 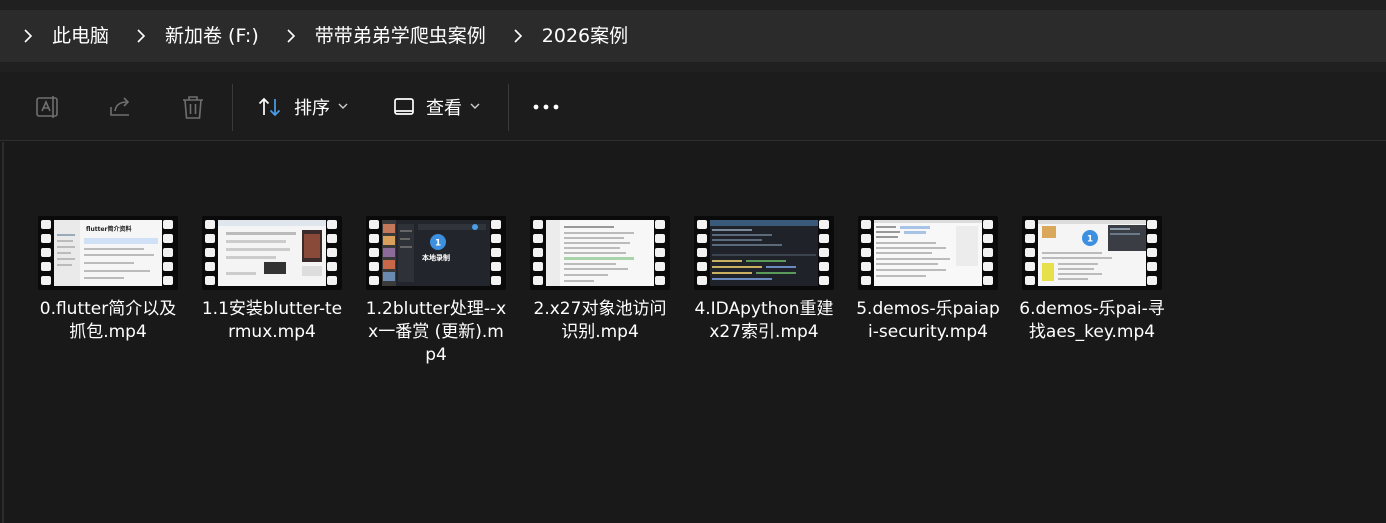 I want to click on rename-icon, so click(x=47, y=106).